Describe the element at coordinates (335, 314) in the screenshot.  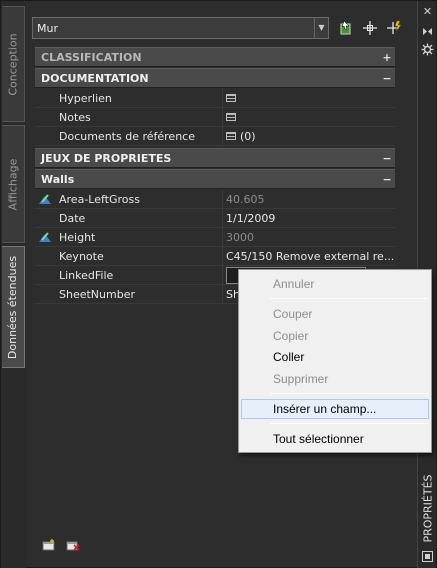
I see `menu-item-cut: Couper` at that location.